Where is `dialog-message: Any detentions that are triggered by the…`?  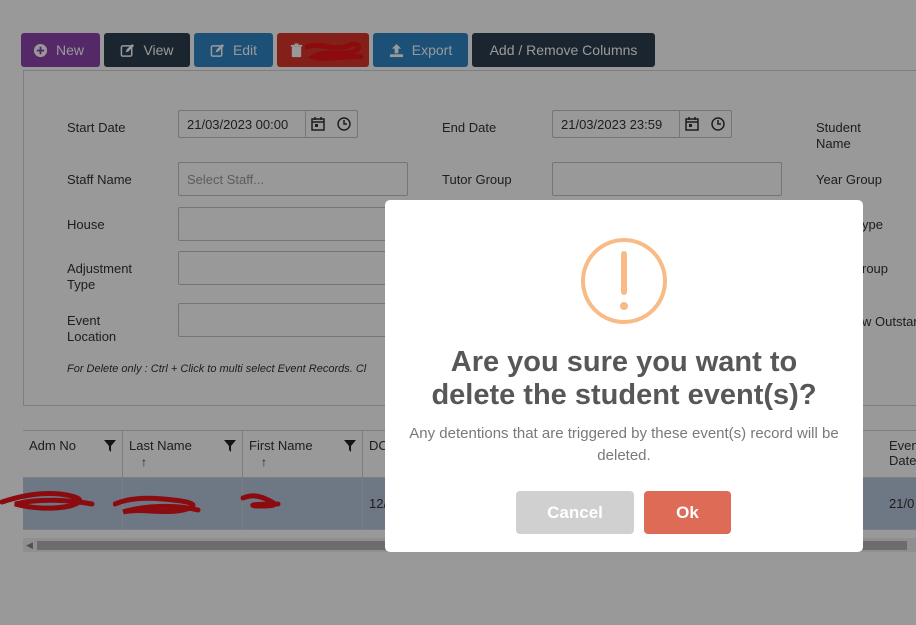
dialog-message: Any detentions that are triggered by the… is located at coordinates (624, 444).